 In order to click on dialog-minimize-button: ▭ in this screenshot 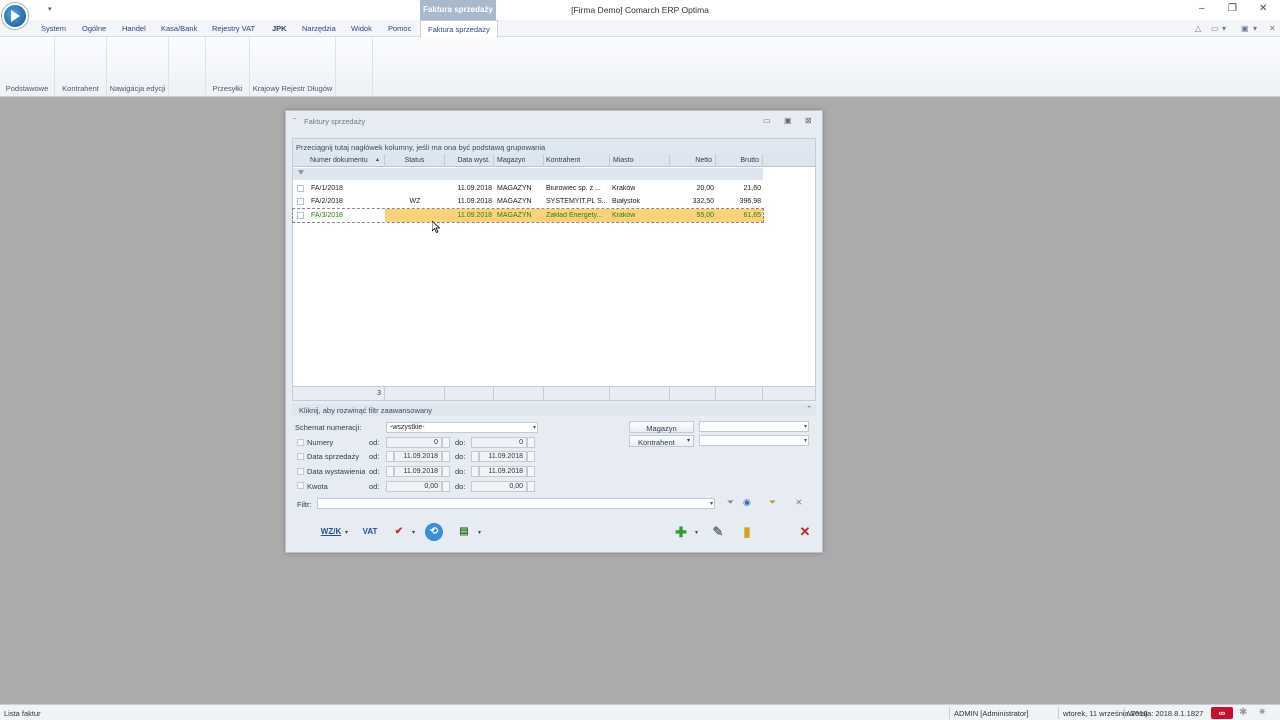, I will do `click(767, 120)`.